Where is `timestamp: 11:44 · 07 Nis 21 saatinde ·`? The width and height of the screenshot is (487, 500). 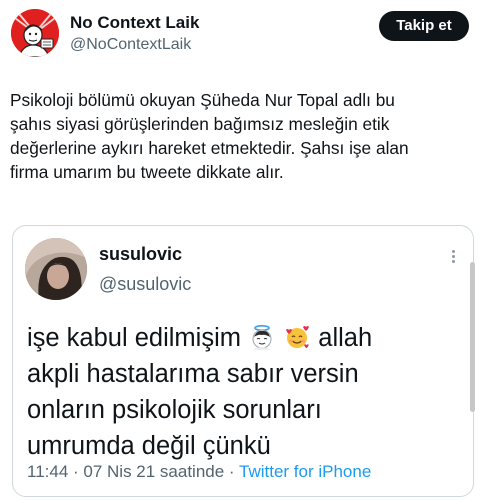
timestamp: 11:44 · 07 Nis 21 saatinde · is located at coordinates (131, 471).